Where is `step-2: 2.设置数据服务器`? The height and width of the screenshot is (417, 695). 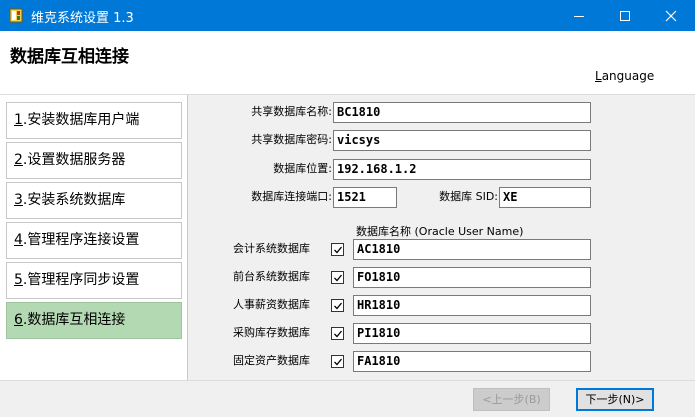
step-2: 2.设置数据服务器 is located at coordinates (94, 160).